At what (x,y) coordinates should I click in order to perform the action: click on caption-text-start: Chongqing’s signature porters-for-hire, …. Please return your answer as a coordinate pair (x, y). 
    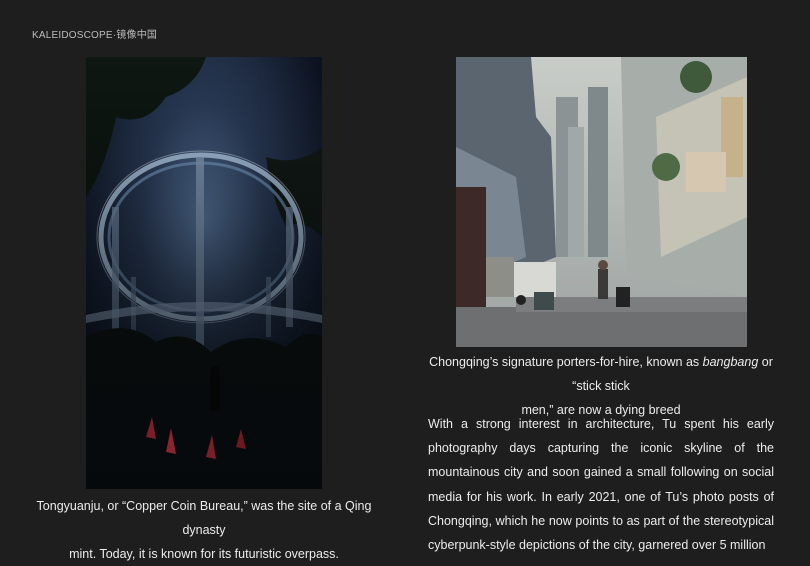
    Looking at the image, I should click on (566, 362).